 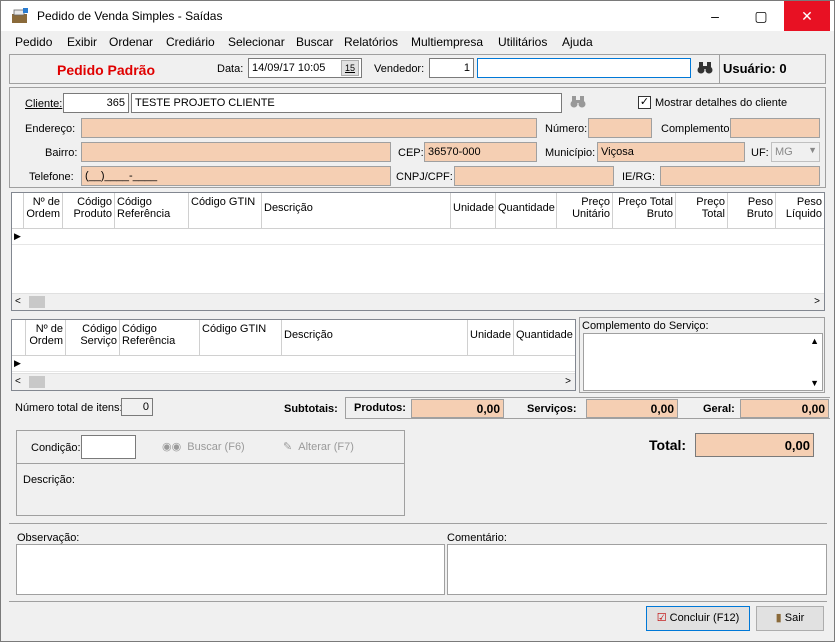 I want to click on menu-exibir: Exibir, so click(x=82, y=42).